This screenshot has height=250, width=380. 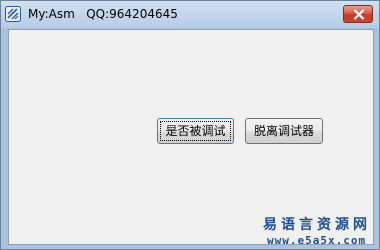 I want to click on detach-debugger-label: 脱离调试器, so click(x=283, y=131).